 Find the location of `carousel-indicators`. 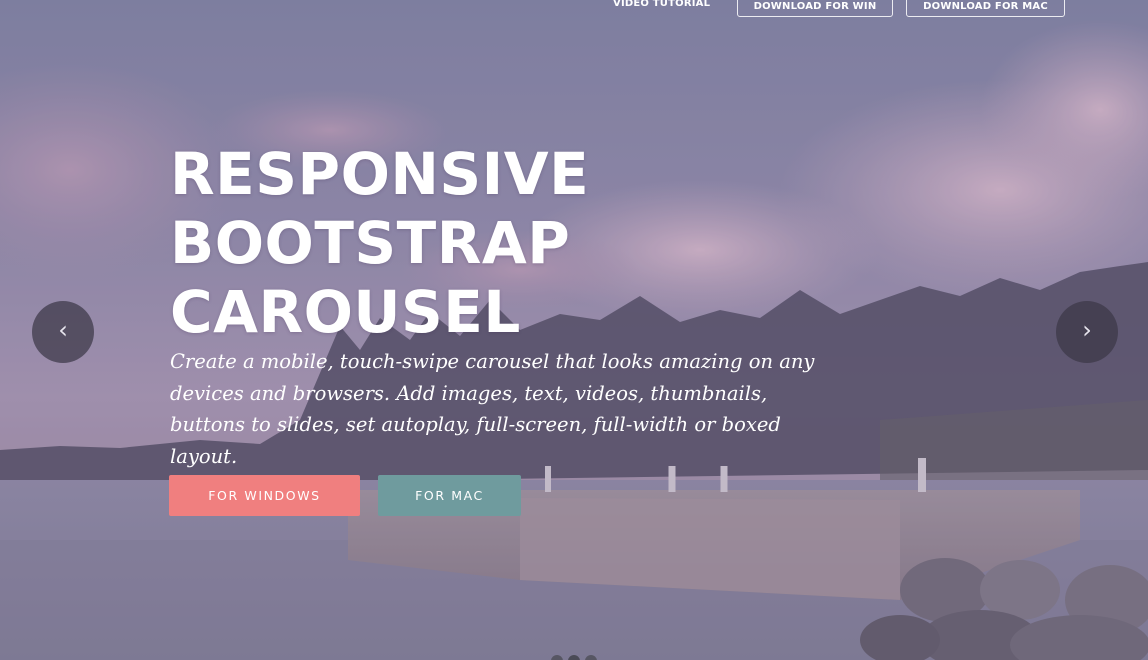

carousel-indicators is located at coordinates (578, 657).